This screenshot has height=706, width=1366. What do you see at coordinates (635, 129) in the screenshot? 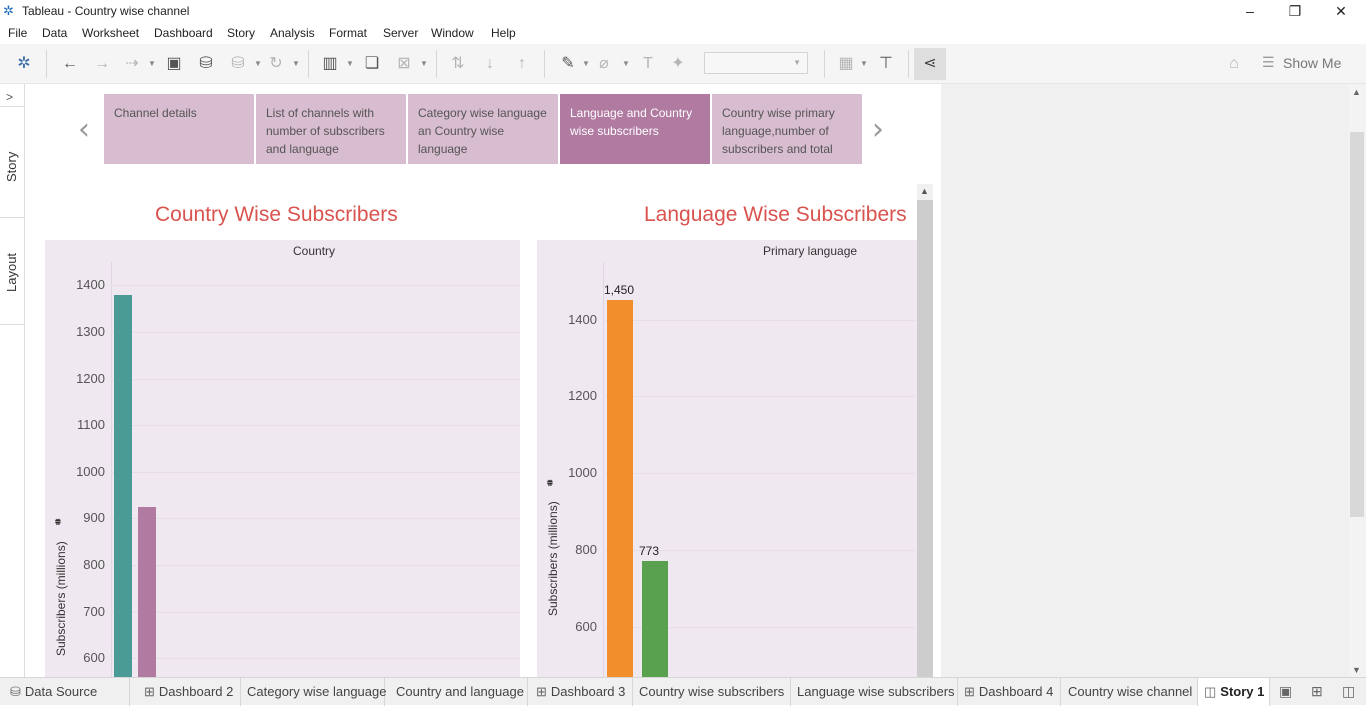
I see `story-point-4: Language and Country wise subscribers` at bounding box center [635, 129].